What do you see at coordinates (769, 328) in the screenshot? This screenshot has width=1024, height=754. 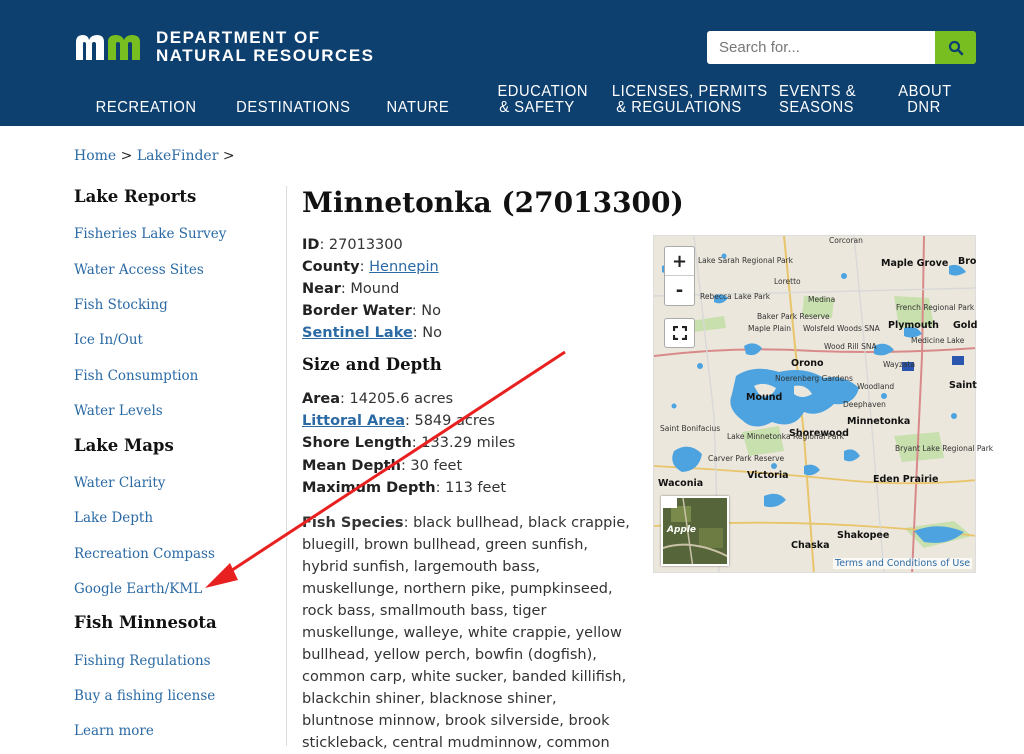 I see `map-label: Maple Plain` at bounding box center [769, 328].